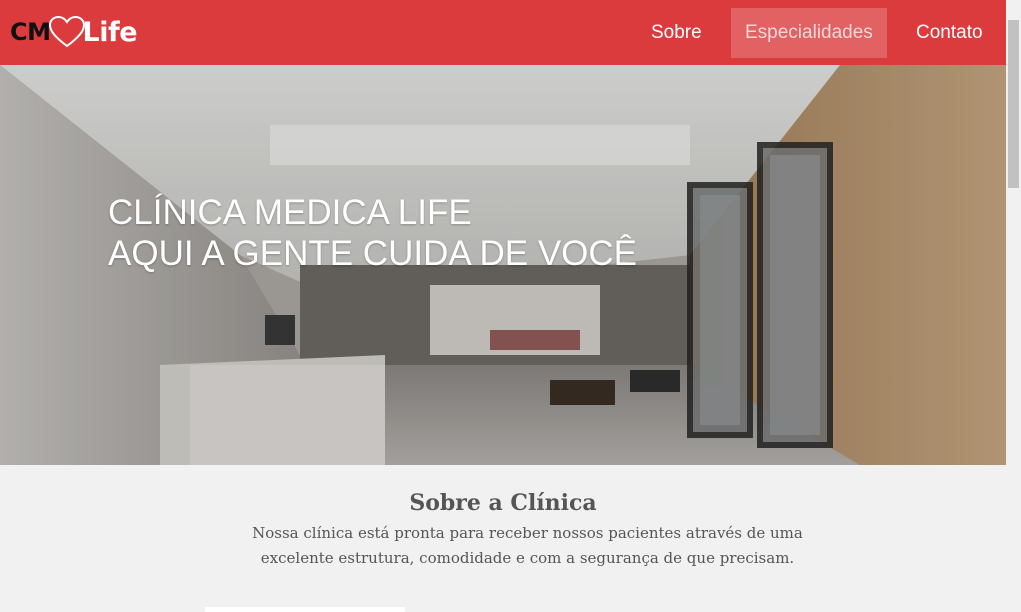 The height and width of the screenshot is (612, 1021). Describe the element at coordinates (503, 503) in the screenshot. I see `about-title: Sobre a Clínica` at that location.